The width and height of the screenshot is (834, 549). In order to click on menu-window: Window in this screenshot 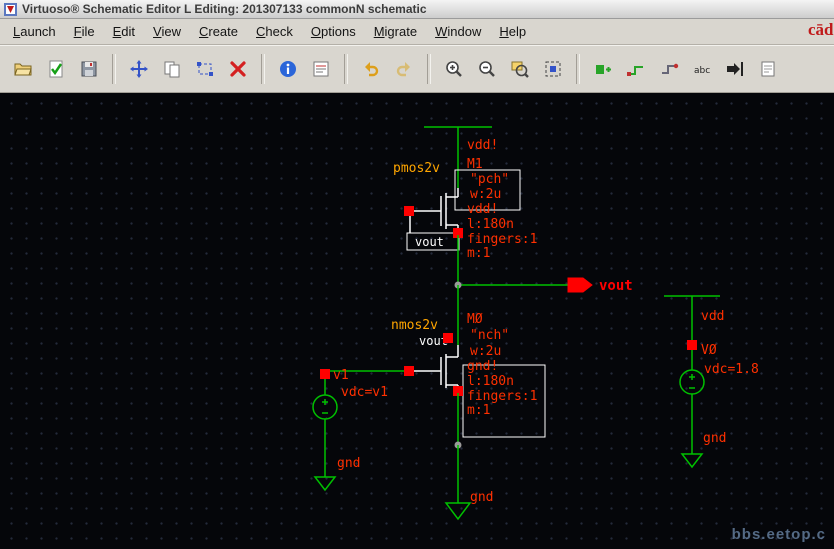, I will do `click(458, 32)`.